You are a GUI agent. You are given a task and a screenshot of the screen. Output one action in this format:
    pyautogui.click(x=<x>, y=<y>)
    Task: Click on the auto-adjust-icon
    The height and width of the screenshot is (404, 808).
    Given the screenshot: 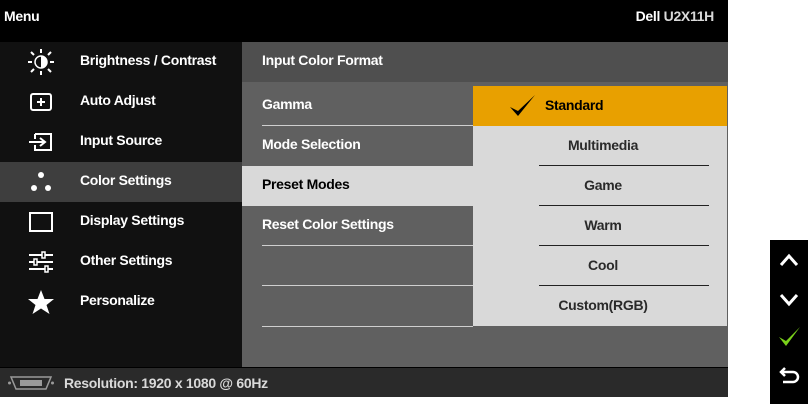 What is the action you would take?
    pyautogui.click(x=41, y=102)
    